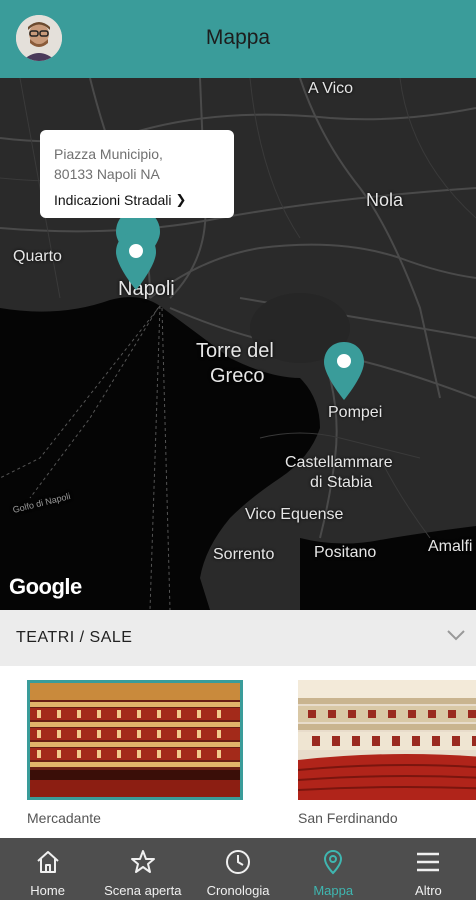 This screenshot has width=476, height=900. I want to click on place-label: A Vico, so click(331, 88).